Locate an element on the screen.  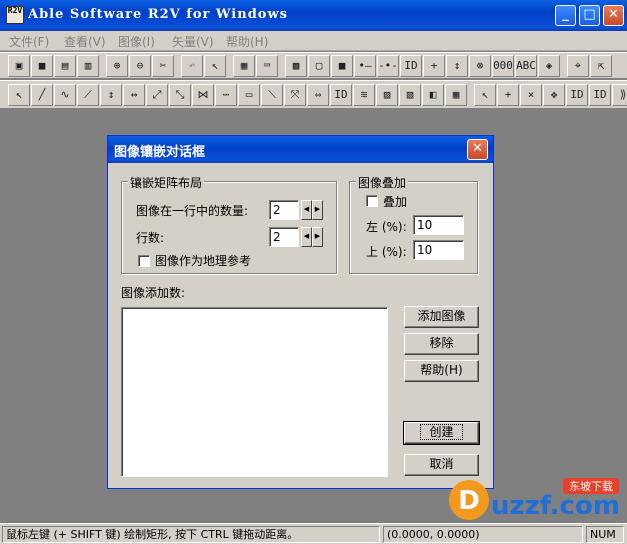
menu-view: 查看(V) is located at coordinates (85, 41).